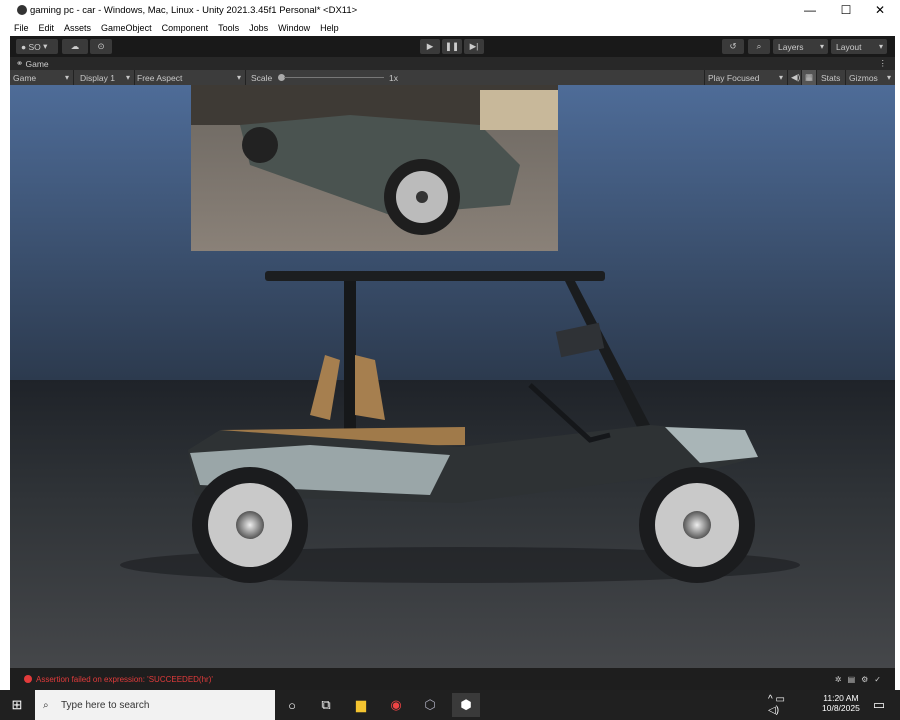 The width and height of the screenshot is (900, 720). I want to click on play-button: ▶, so click(430, 46).